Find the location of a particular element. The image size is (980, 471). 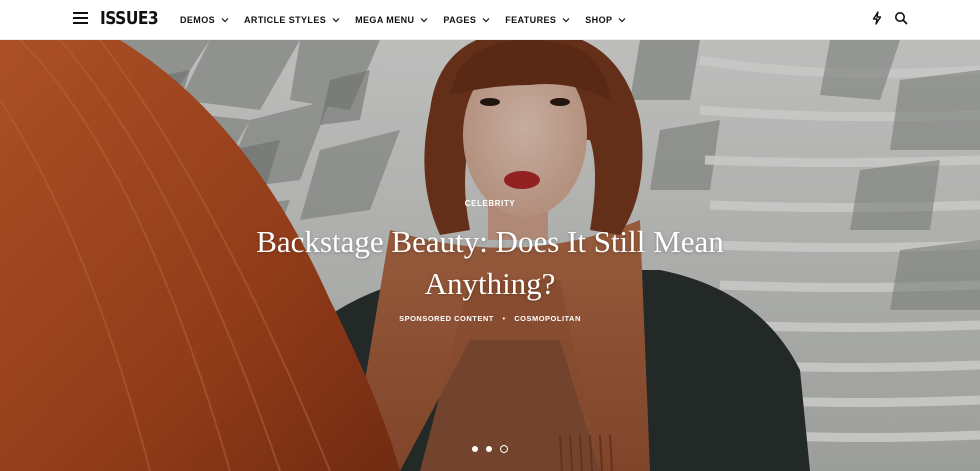

menu-icon is located at coordinates (80, 18).